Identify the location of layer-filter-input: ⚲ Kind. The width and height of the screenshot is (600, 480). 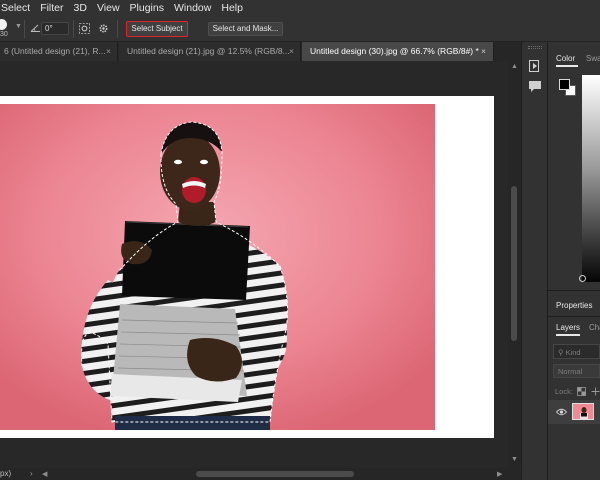
(576, 351).